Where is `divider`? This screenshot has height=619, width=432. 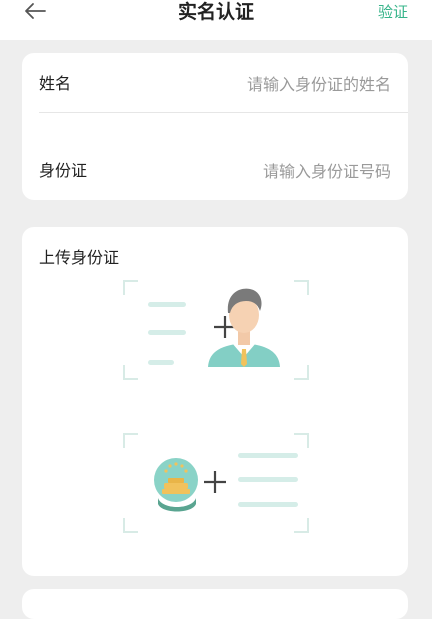 divider is located at coordinates (223, 112).